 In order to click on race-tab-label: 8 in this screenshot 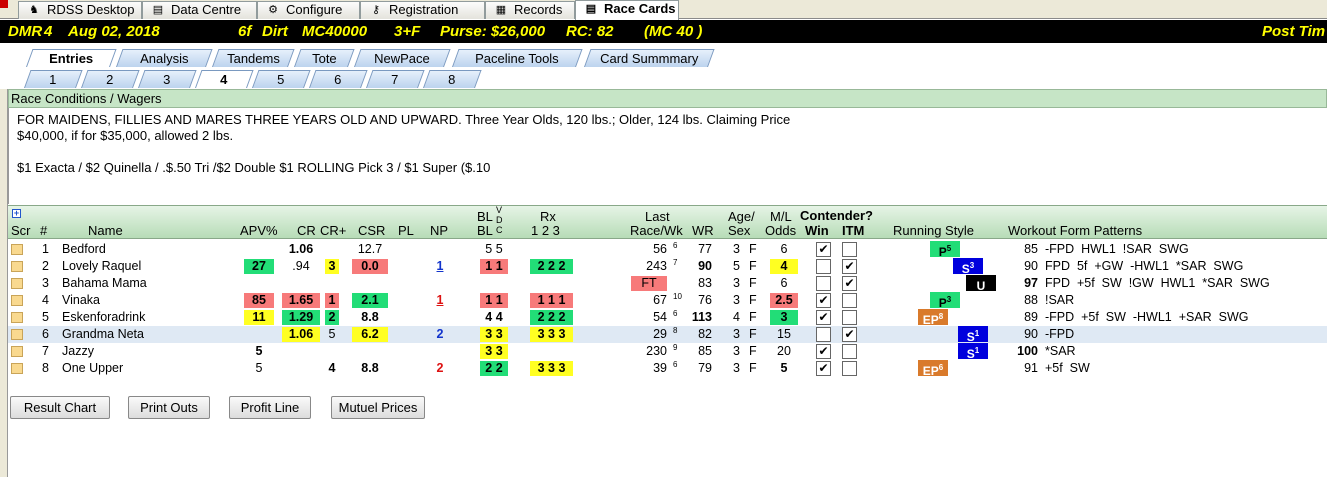, I will do `click(452, 79)`.